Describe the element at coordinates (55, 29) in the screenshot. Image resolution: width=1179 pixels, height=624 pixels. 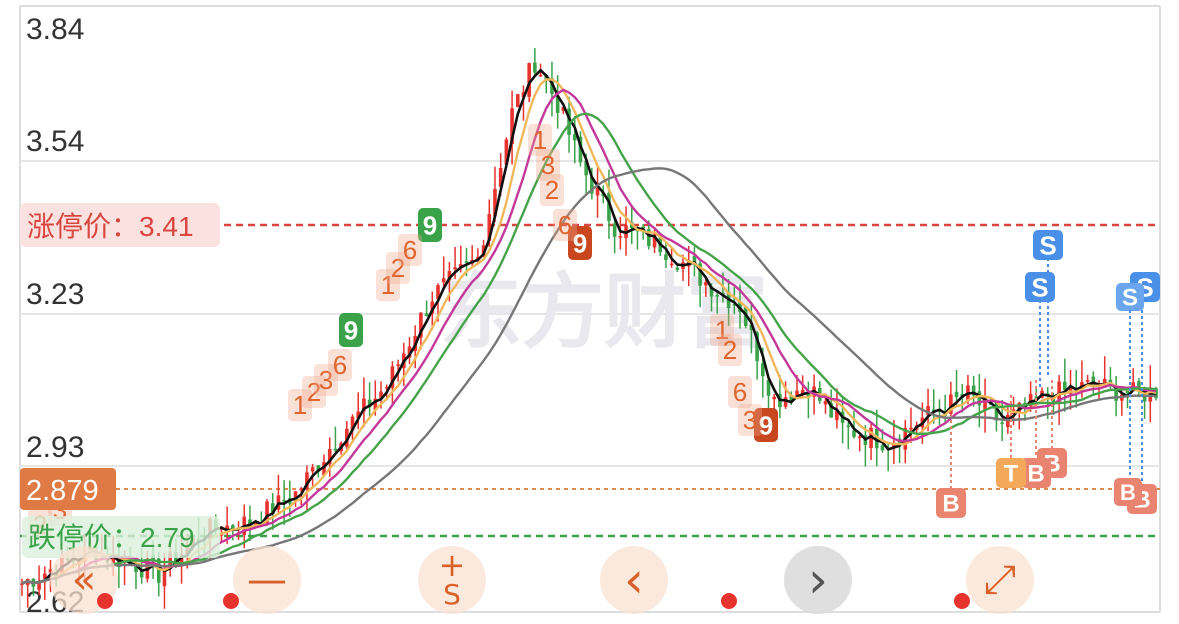
I see `y-tick-label: 3.84` at that location.